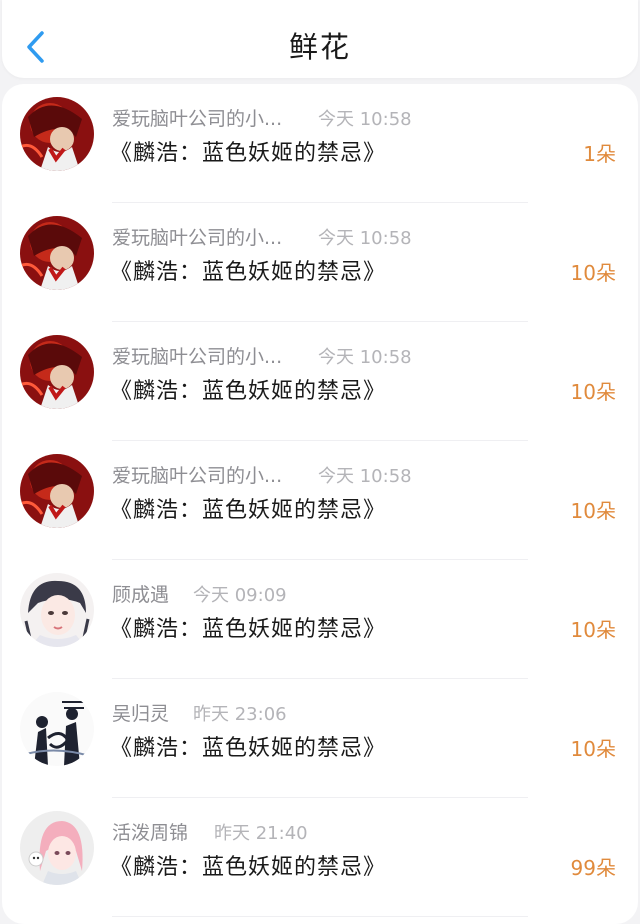 This screenshot has width=640, height=924. What do you see at coordinates (140, 593) in the screenshot?
I see `user-name: 顾成遇` at bounding box center [140, 593].